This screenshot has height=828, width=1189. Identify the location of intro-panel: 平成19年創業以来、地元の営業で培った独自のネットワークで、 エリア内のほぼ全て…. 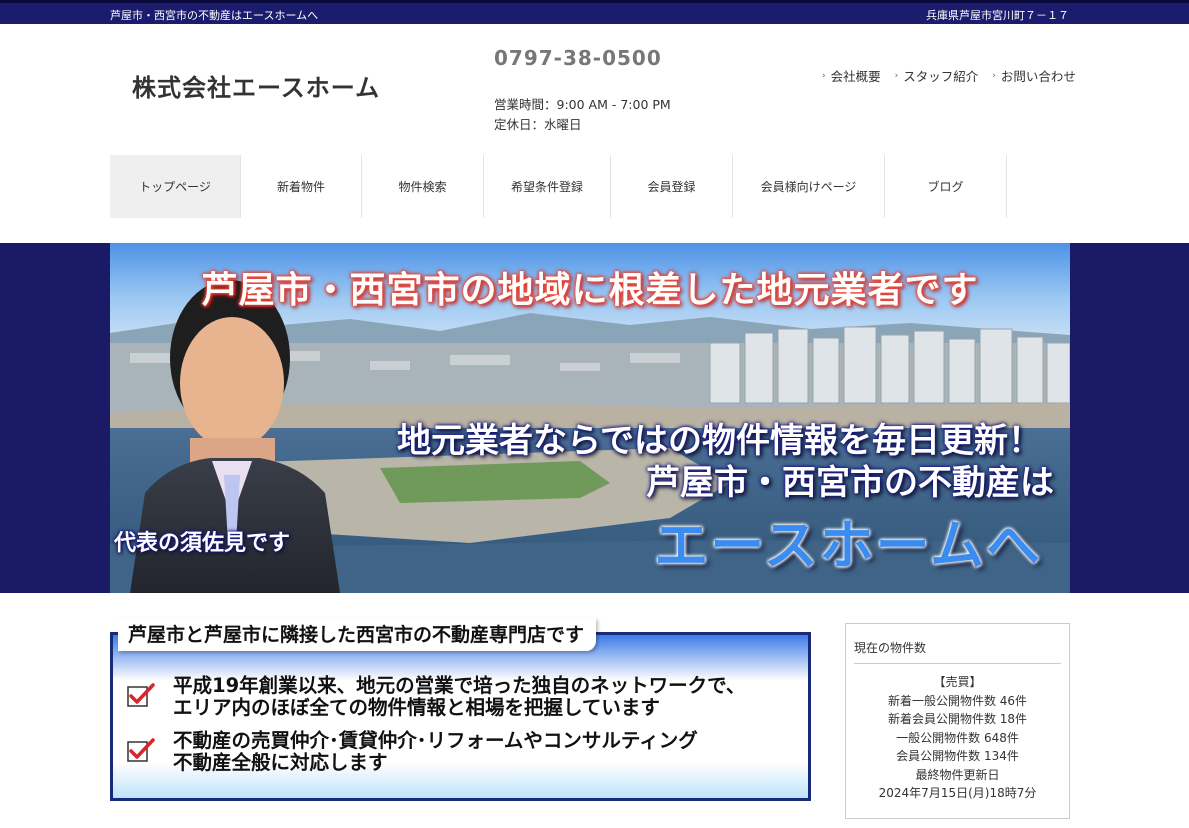
(460, 709).